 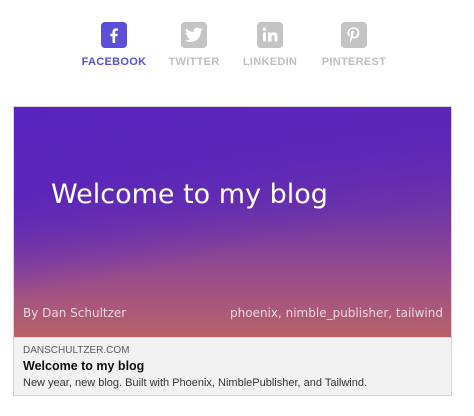 What do you see at coordinates (270, 62) in the screenshot?
I see `tab-linkedin-label: LINKEDIN` at bounding box center [270, 62].